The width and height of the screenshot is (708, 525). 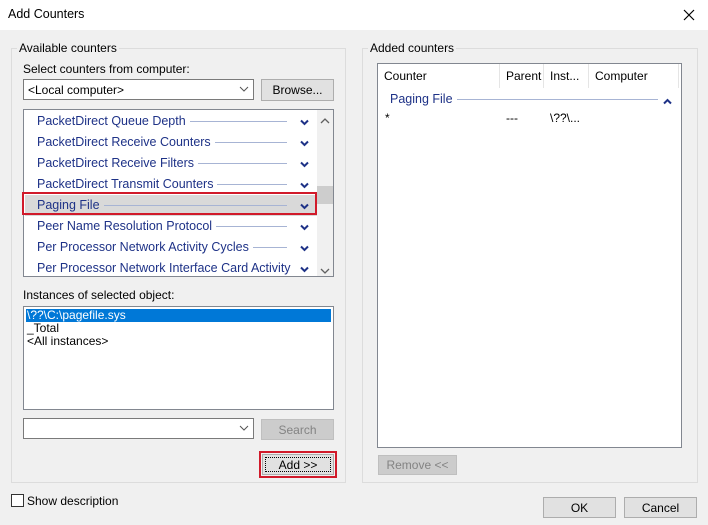 I want to click on show-description-checkbox, so click(x=17, y=500).